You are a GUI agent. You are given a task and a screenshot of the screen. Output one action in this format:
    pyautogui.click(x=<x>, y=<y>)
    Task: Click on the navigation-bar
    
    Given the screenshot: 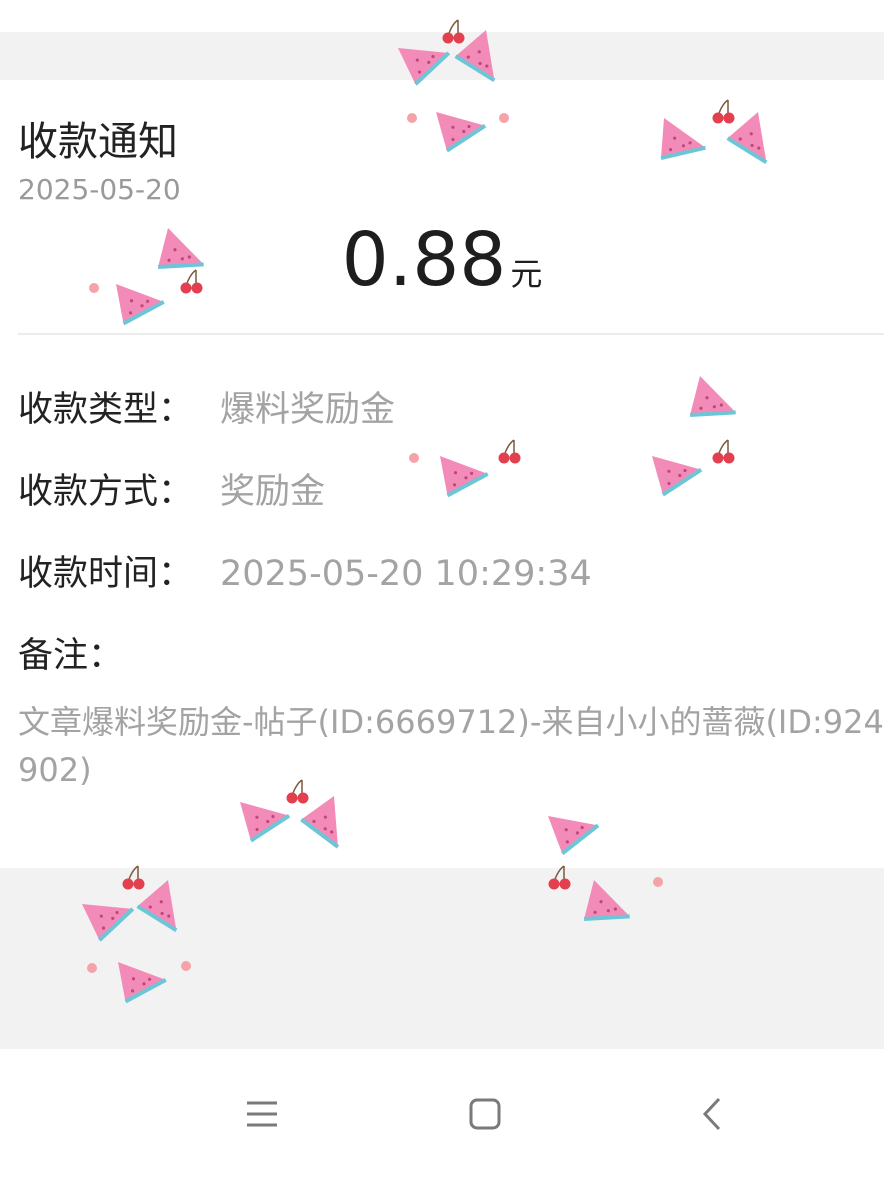 What is the action you would take?
    pyautogui.click(x=442, y=1114)
    